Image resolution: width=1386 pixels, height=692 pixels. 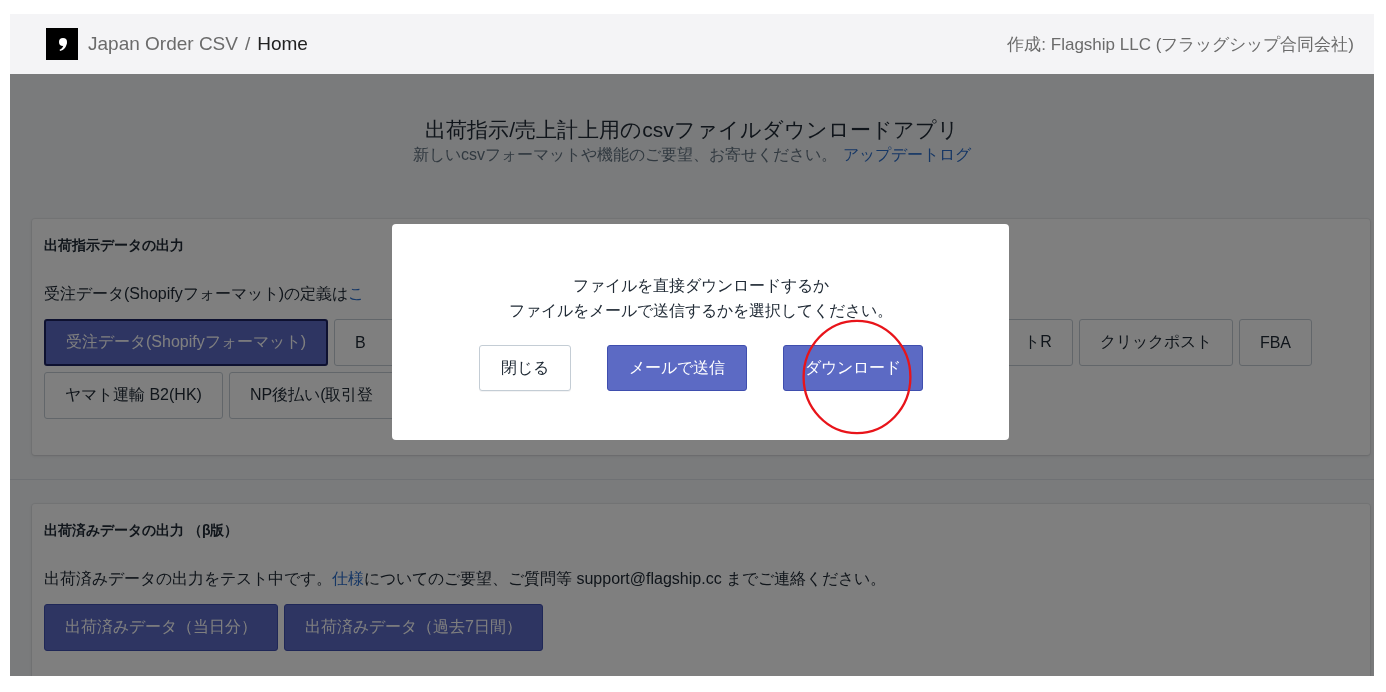 I want to click on export-button: クリックポスト, so click(x=1155, y=342).